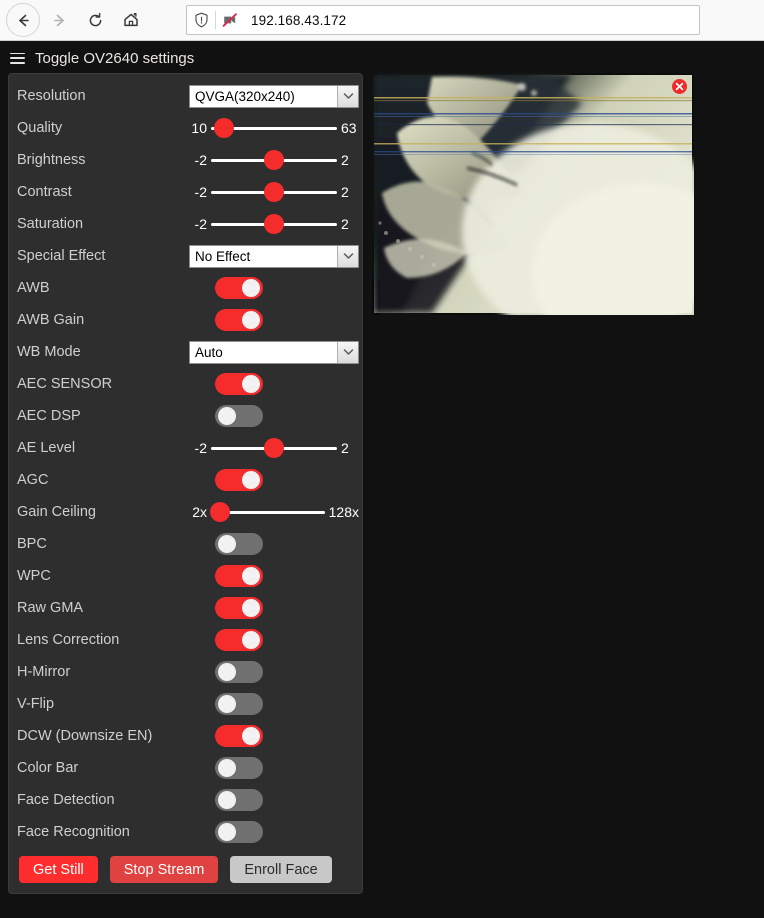  I want to click on toggle-face-detection, so click(239, 800).